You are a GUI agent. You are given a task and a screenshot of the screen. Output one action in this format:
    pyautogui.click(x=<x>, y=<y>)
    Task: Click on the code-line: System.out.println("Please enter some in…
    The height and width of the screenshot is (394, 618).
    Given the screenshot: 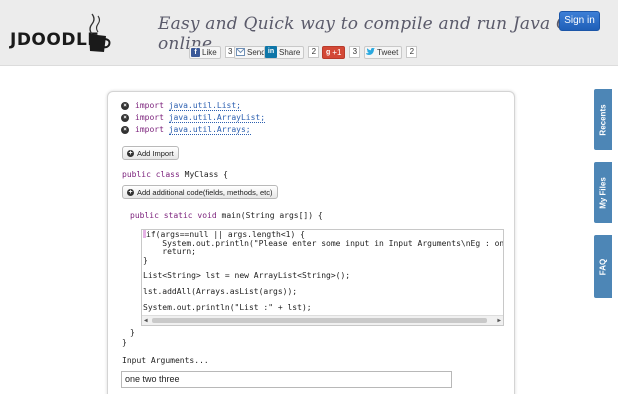 What is the action you would take?
    pyautogui.click(x=333, y=243)
    